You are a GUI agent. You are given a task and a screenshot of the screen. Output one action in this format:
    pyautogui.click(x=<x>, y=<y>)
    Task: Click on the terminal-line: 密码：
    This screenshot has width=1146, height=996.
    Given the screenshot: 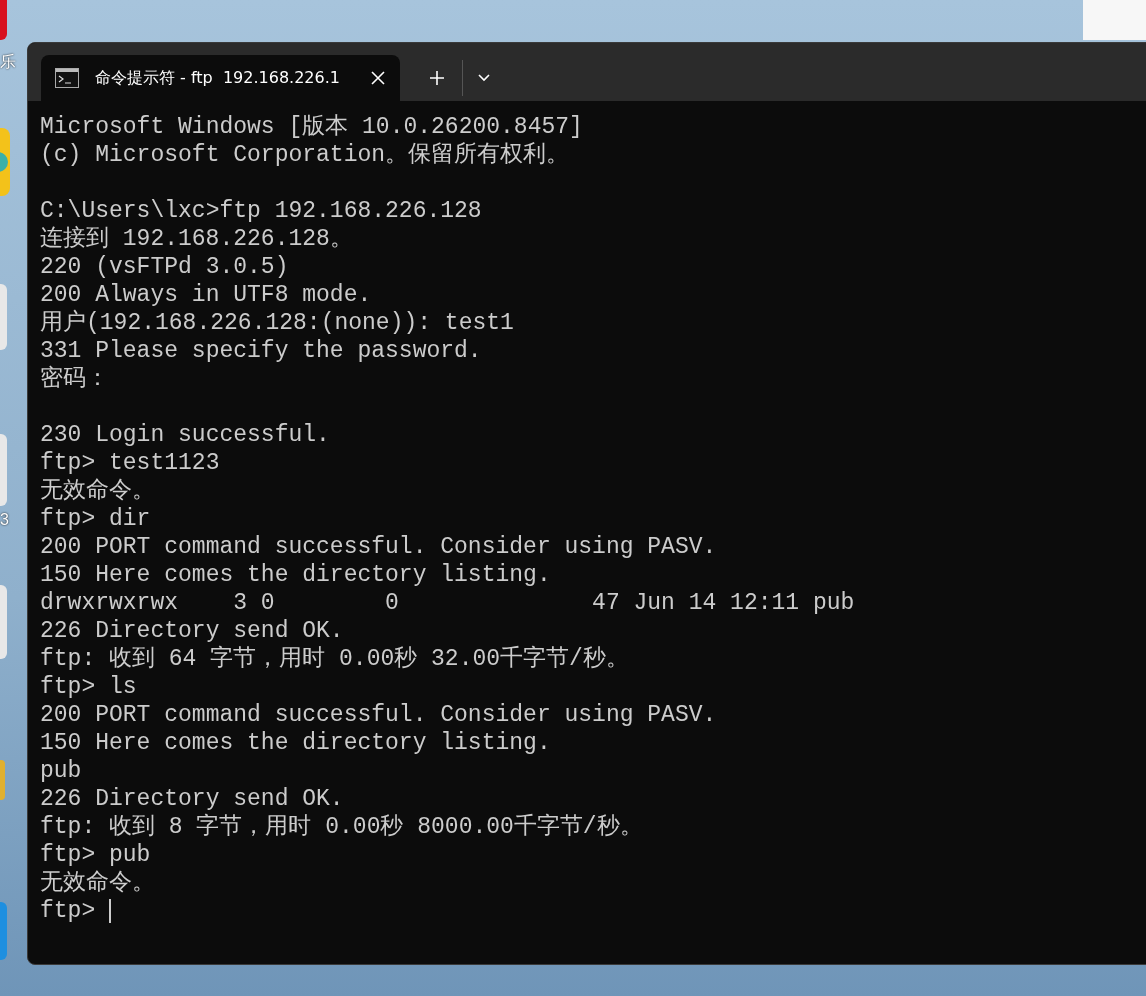 What is the action you would take?
    pyautogui.click(x=74, y=379)
    